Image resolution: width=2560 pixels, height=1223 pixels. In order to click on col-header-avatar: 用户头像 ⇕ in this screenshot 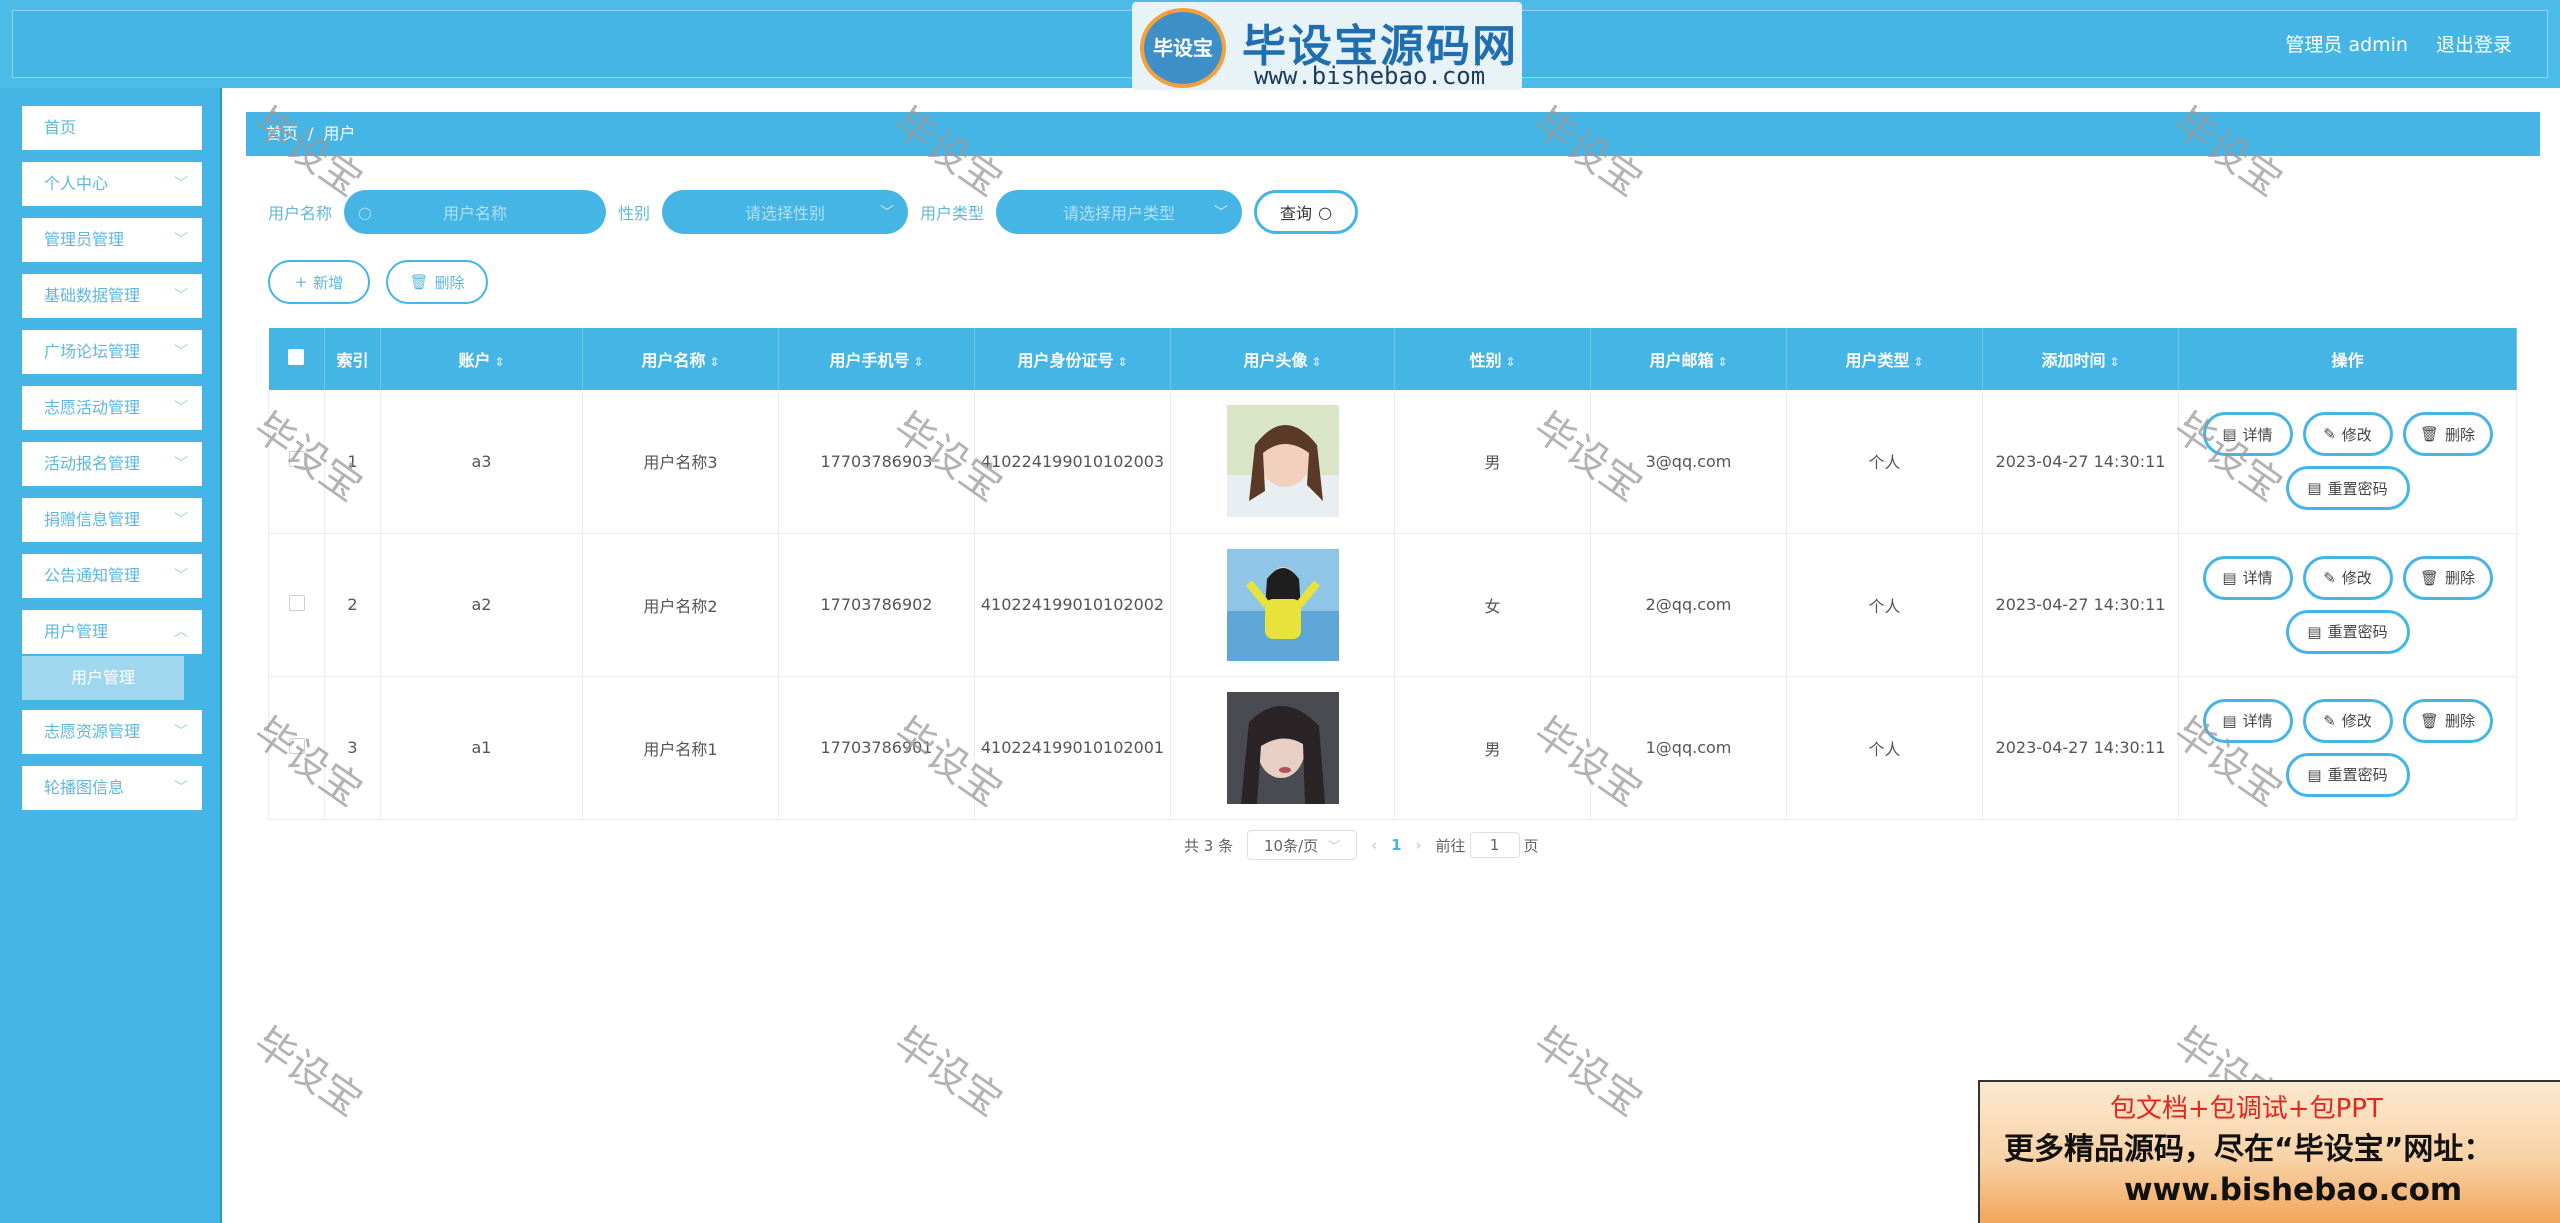, I will do `click(1282, 359)`.